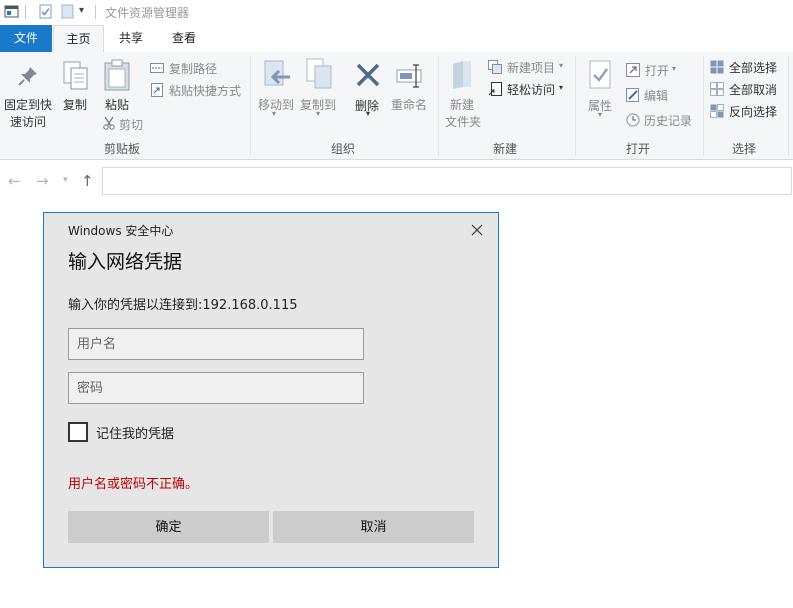  What do you see at coordinates (638, 149) in the screenshot?
I see `open-group-label: 打开` at bounding box center [638, 149].